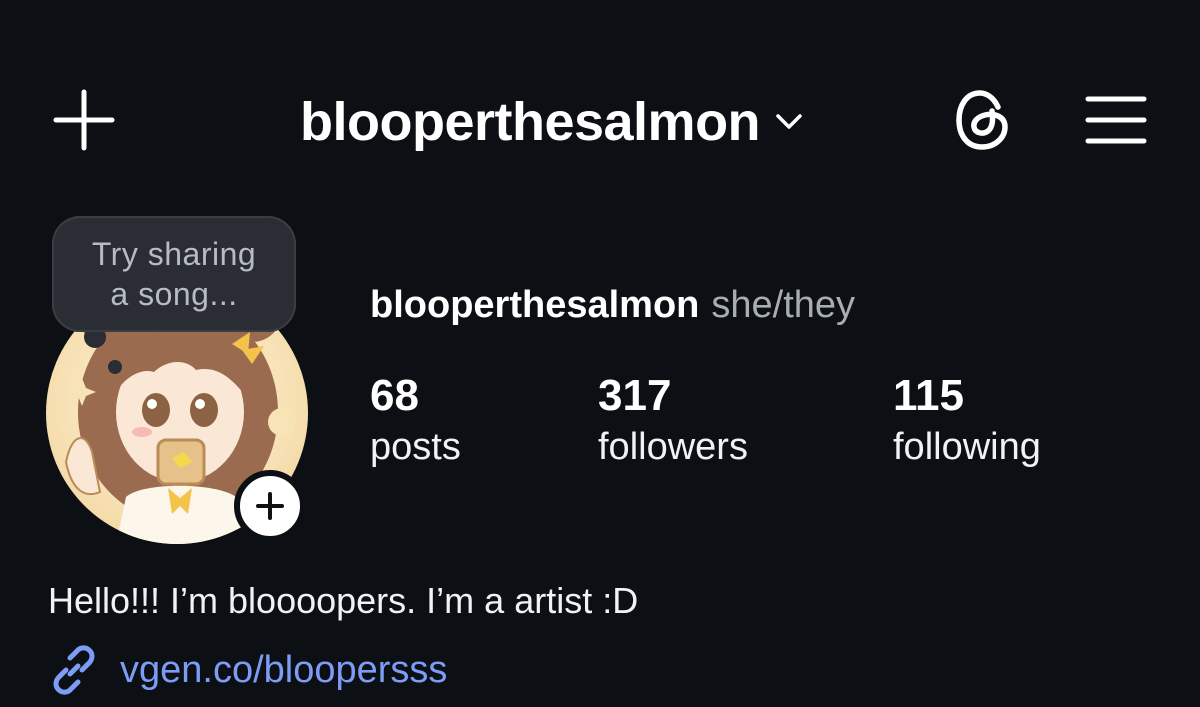 This screenshot has width=1200, height=707. I want to click on profile-name-row: blooperthesalmon she/they, so click(612, 305).